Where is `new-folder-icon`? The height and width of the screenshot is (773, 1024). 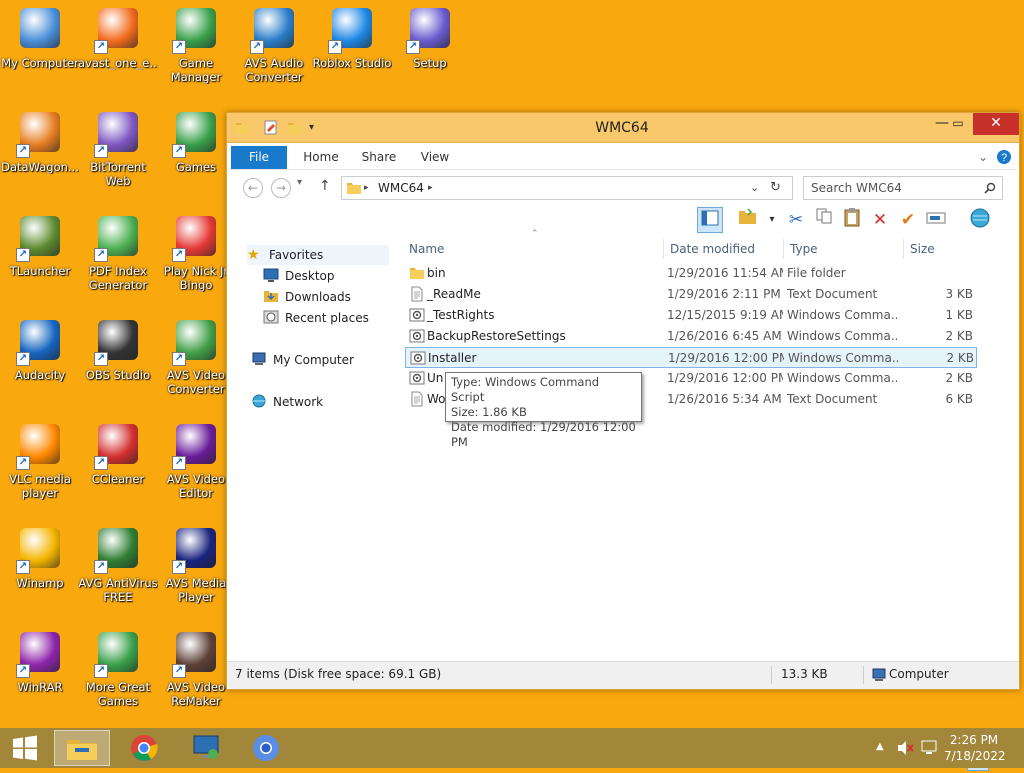
new-folder-icon is located at coordinates (295, 127).